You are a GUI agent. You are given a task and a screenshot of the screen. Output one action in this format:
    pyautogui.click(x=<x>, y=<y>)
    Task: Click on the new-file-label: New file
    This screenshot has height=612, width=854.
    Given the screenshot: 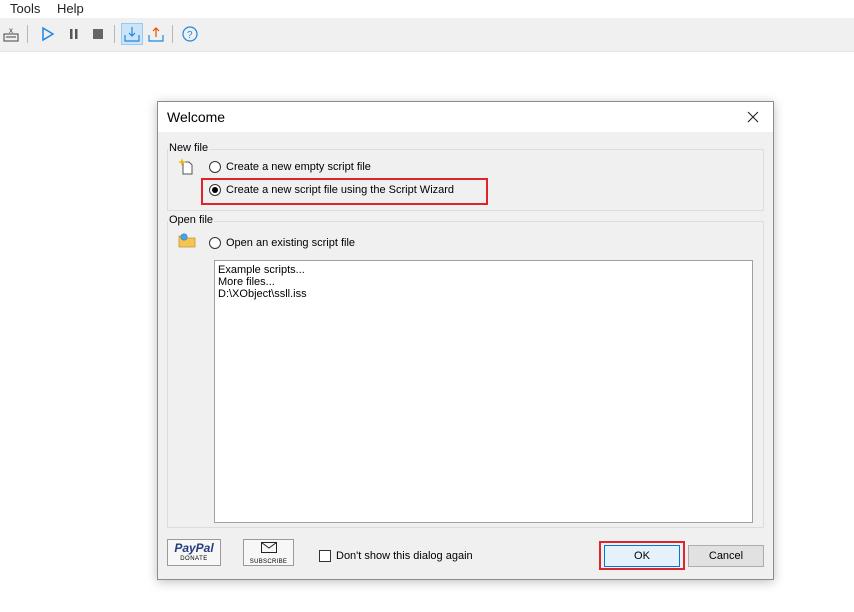 What is the action you would take?
    pyautogui.click(x=189, y=148)
    